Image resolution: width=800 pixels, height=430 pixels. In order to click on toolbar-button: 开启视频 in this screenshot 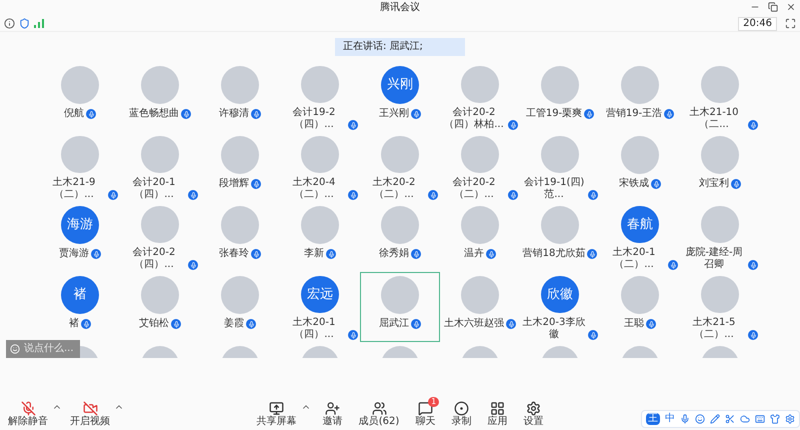, I will do `click(90, 414)`.